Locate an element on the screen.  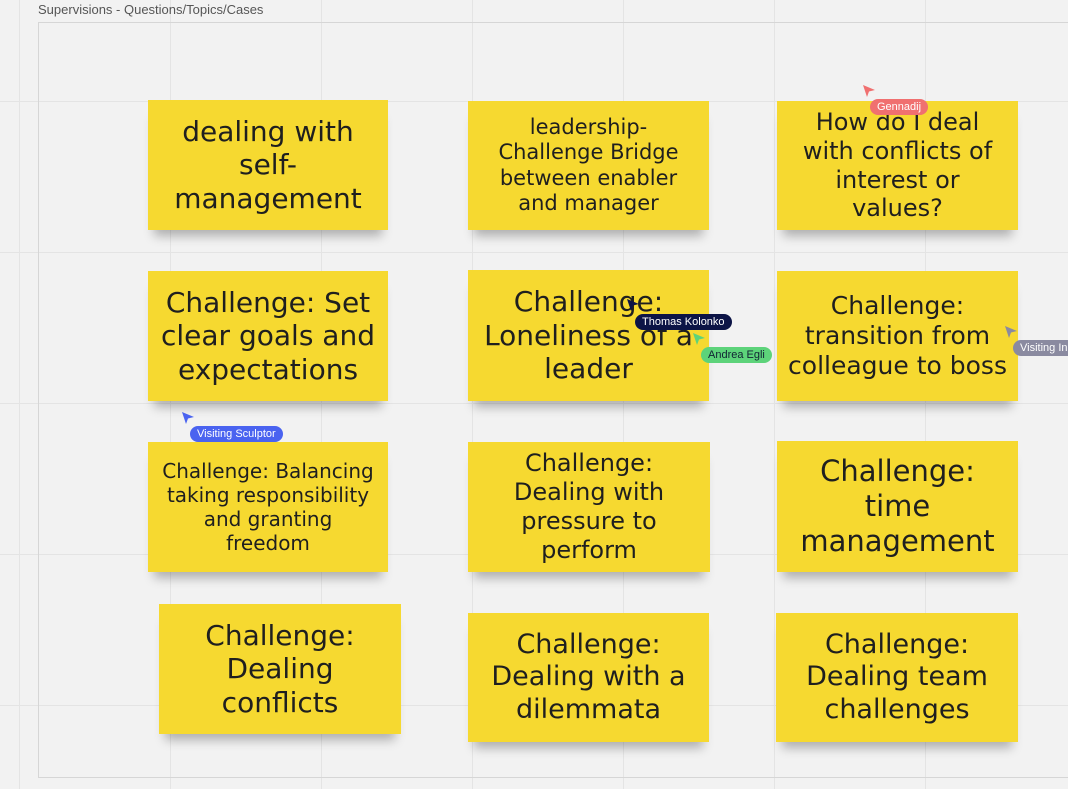
collaborator-tag: Gennadij is located at coordinates (899, 107).